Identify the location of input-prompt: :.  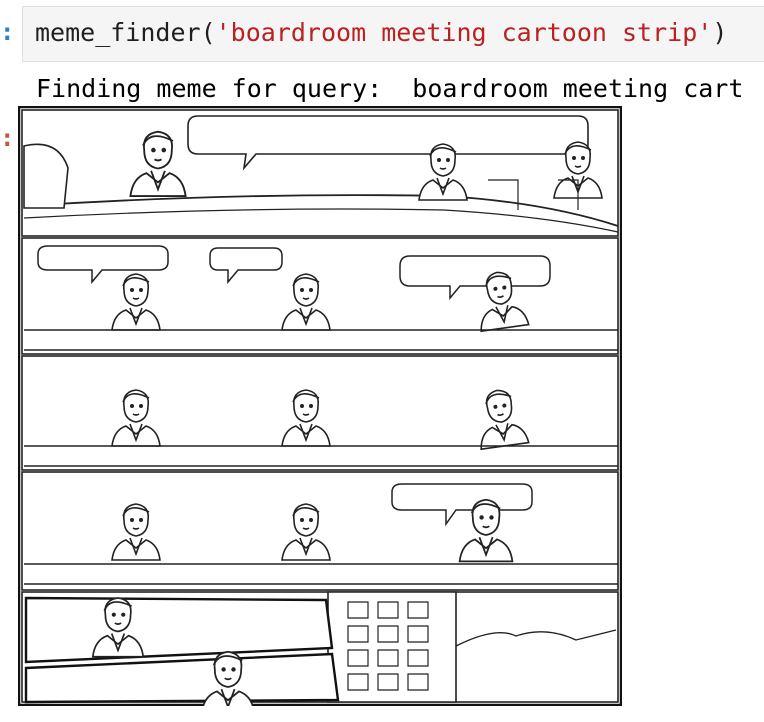
(7, 32).